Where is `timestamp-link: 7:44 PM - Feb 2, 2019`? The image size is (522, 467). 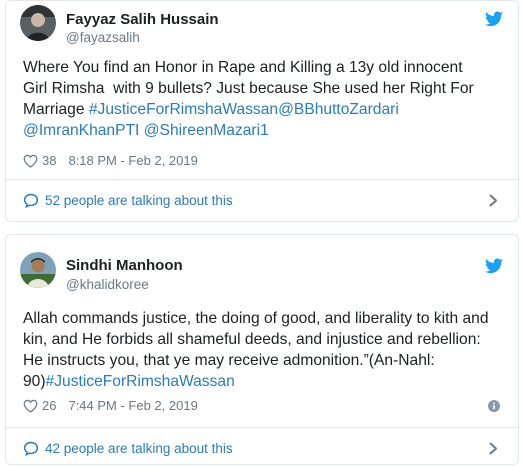 timestamp-link: 7:44 PM - Feb 2, 2019 is located at coordinates (132, 405).